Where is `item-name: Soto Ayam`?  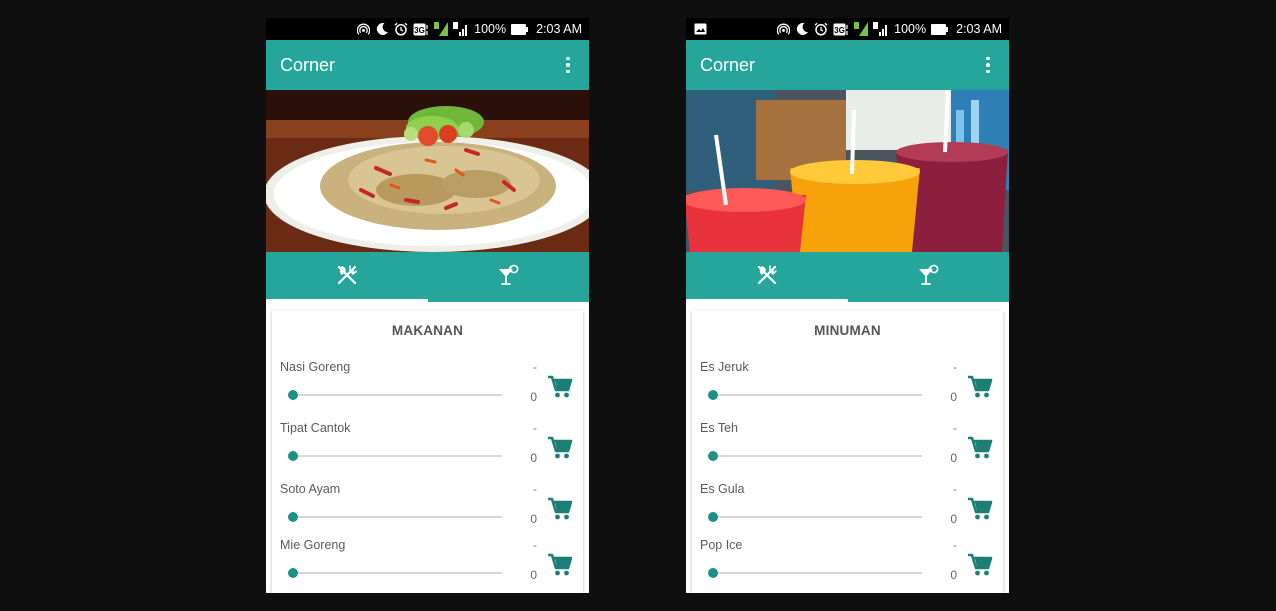
item-name: Soto Ayam is located at coordinates (310, 489).